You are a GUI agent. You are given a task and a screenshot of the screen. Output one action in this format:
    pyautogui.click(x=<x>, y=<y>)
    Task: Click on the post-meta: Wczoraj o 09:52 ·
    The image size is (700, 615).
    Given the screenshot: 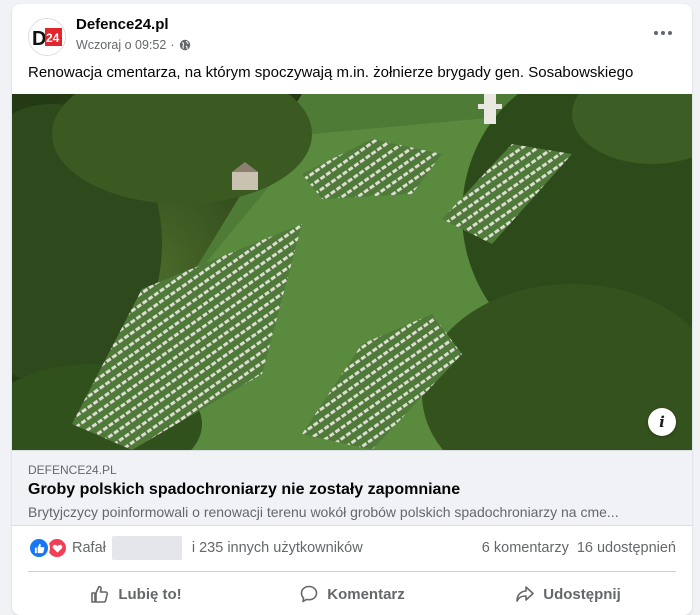 What is the action you would take?
    pyautogui.click(x=133, y=45)
    